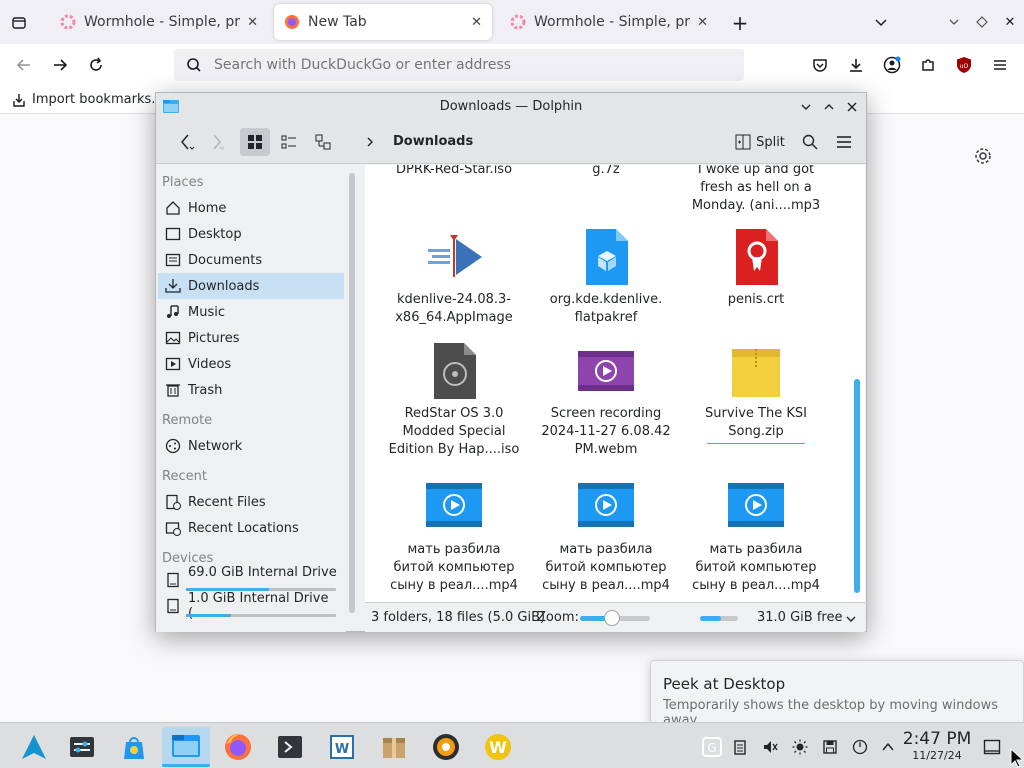 Image resolution: width=1024 pixels, height=768 pixels. What do you see at coordinates (892, 65) in the screenshot?
I see `account-icon` at bounding box center [892, 65].